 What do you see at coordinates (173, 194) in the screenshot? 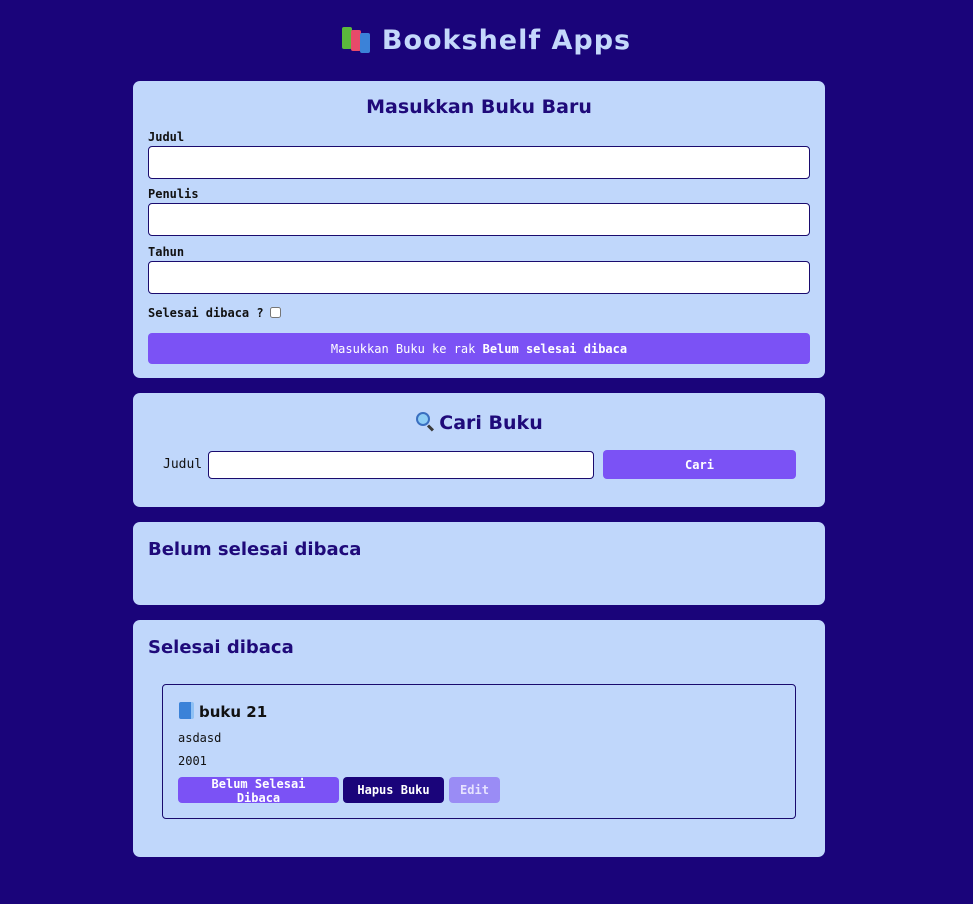
I see `penulis-label: Penulis` at bounding box center [173, 194].